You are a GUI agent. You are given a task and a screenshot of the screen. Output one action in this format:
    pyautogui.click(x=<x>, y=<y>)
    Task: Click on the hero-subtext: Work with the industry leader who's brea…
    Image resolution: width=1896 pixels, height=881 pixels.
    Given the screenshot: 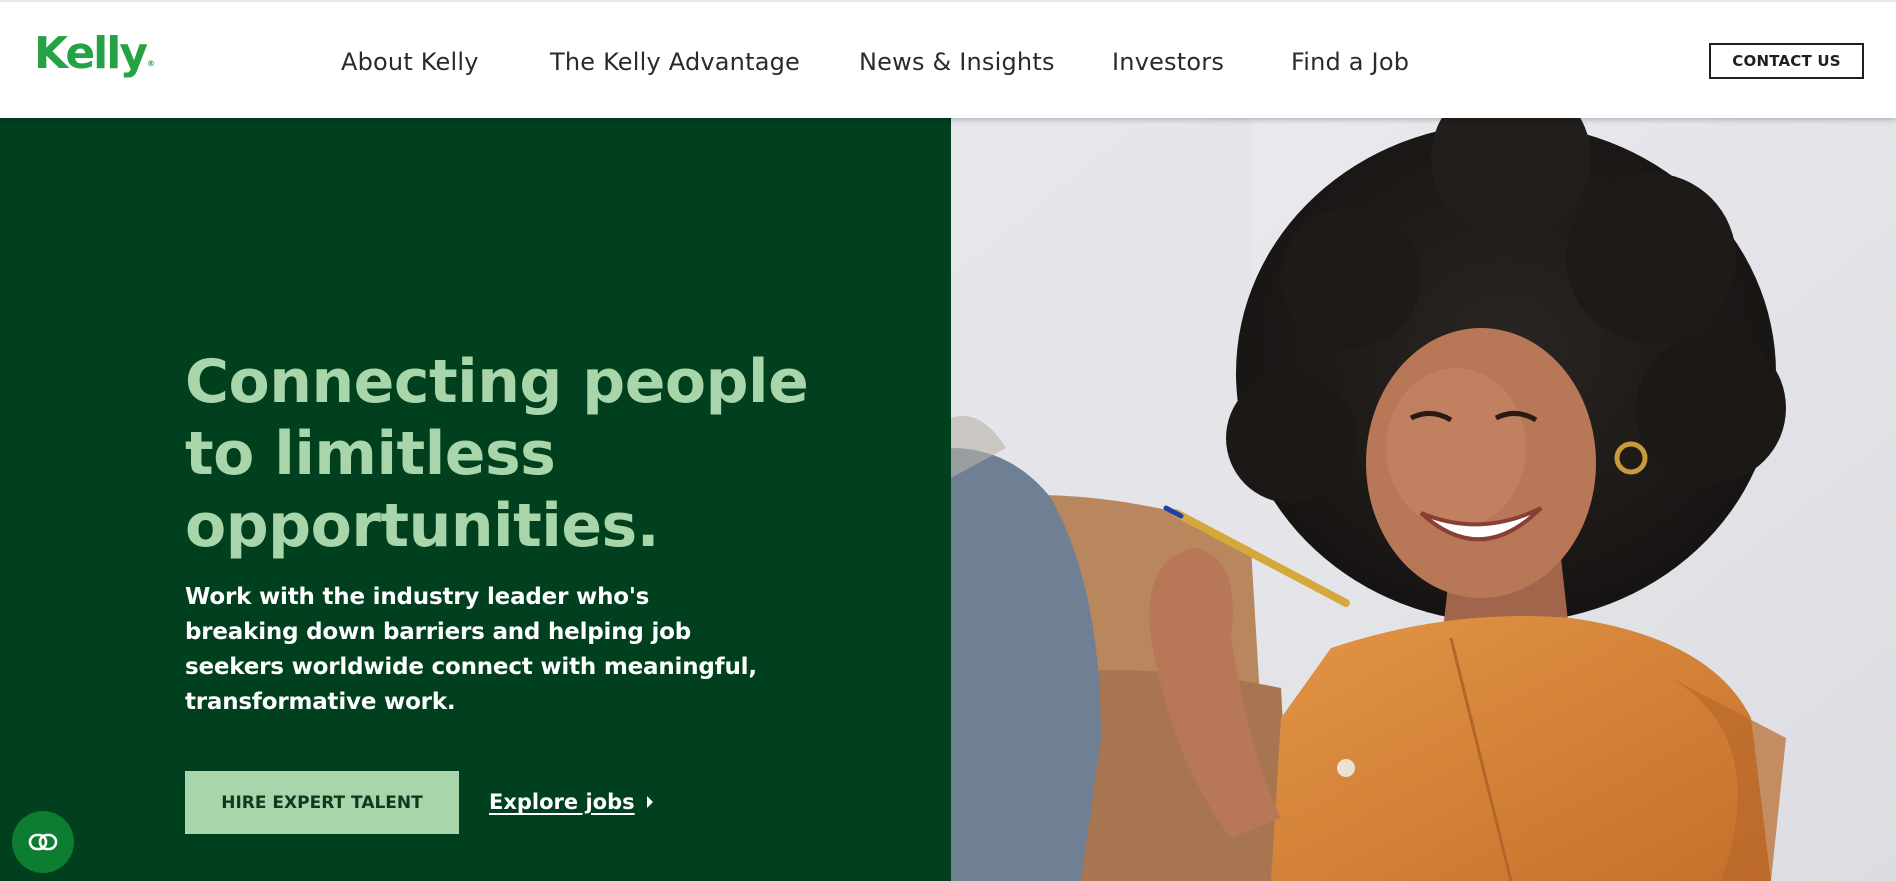 What is the action you would take?
    pyautogui.click(x=471, y=649)
    